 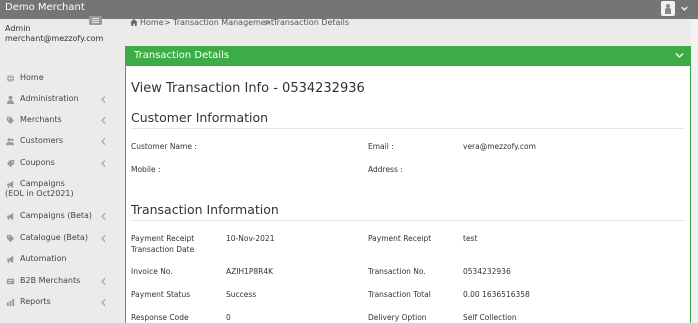 I want to click on sidebar-item-b2b-merchants: B2B Merchants, so click(x=58, y=282).